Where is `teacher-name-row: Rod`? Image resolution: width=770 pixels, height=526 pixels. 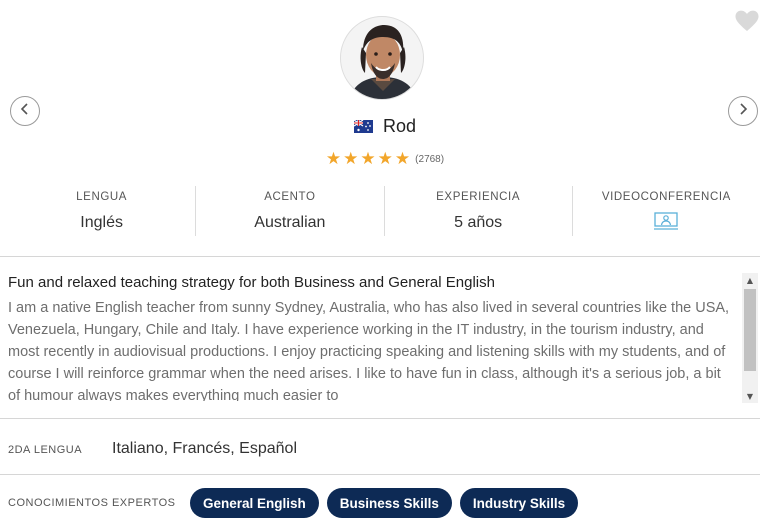 teacher-name-row: Rod is located at coordinates (385, 126).